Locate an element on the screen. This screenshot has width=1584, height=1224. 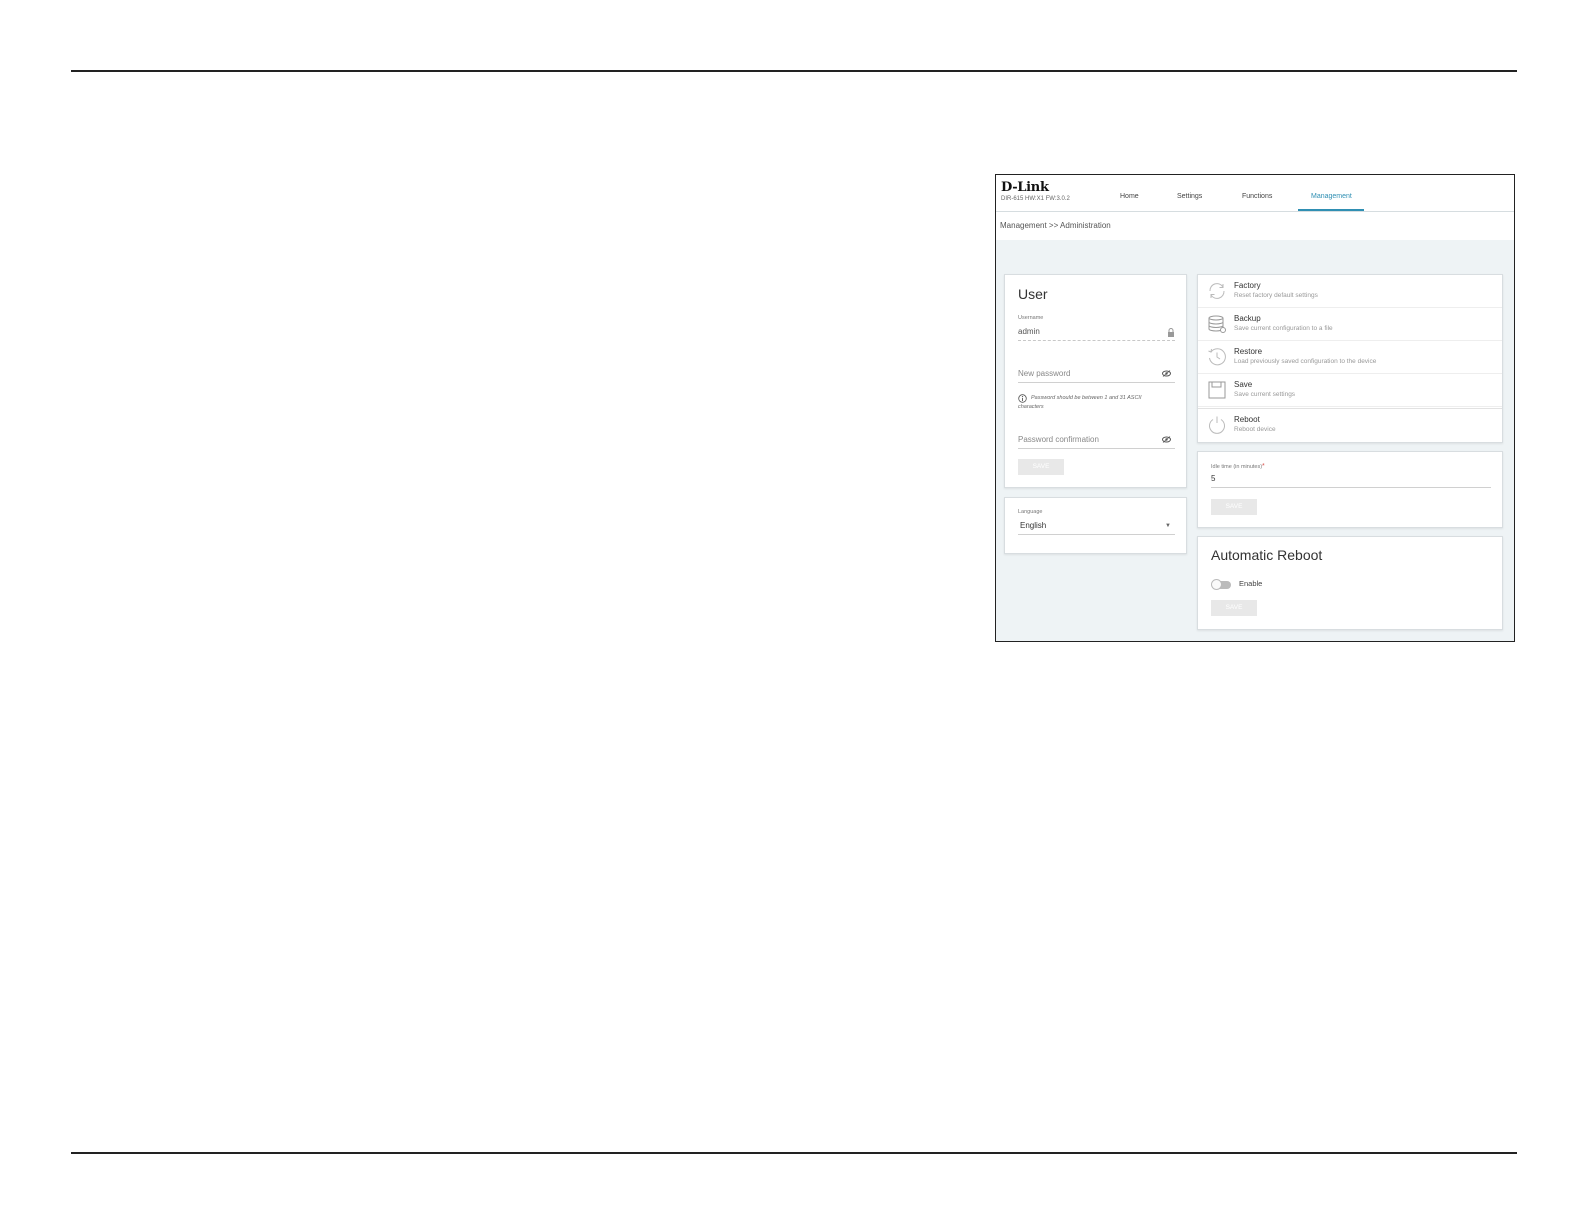
enable-toggle is located at coordinates (1221, 584).